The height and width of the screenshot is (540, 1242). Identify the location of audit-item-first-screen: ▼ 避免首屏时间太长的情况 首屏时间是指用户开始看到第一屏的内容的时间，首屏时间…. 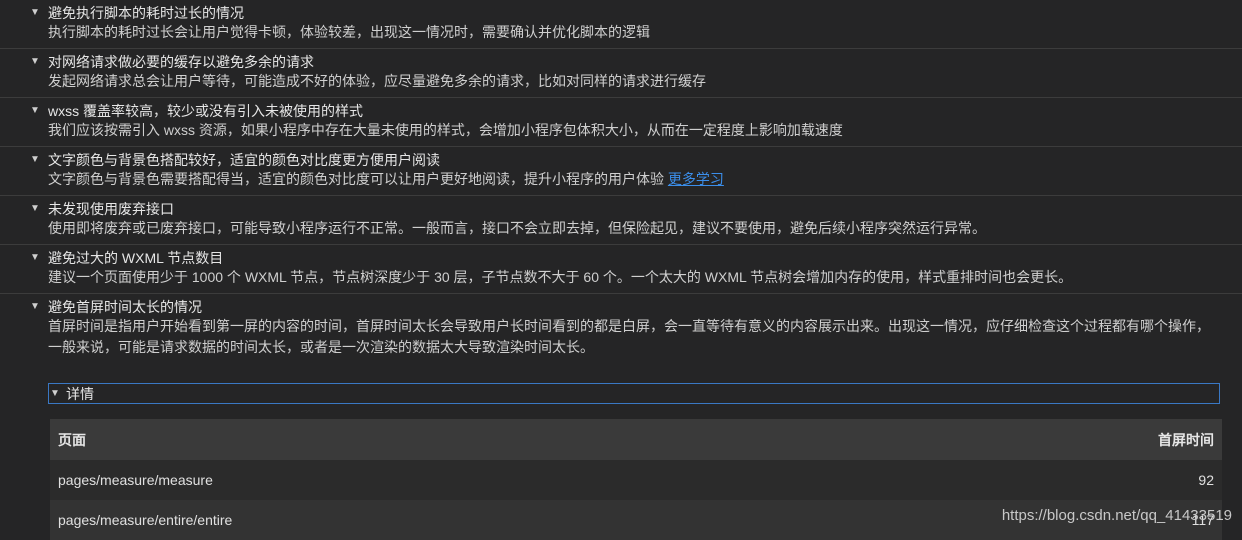
(621, 328).